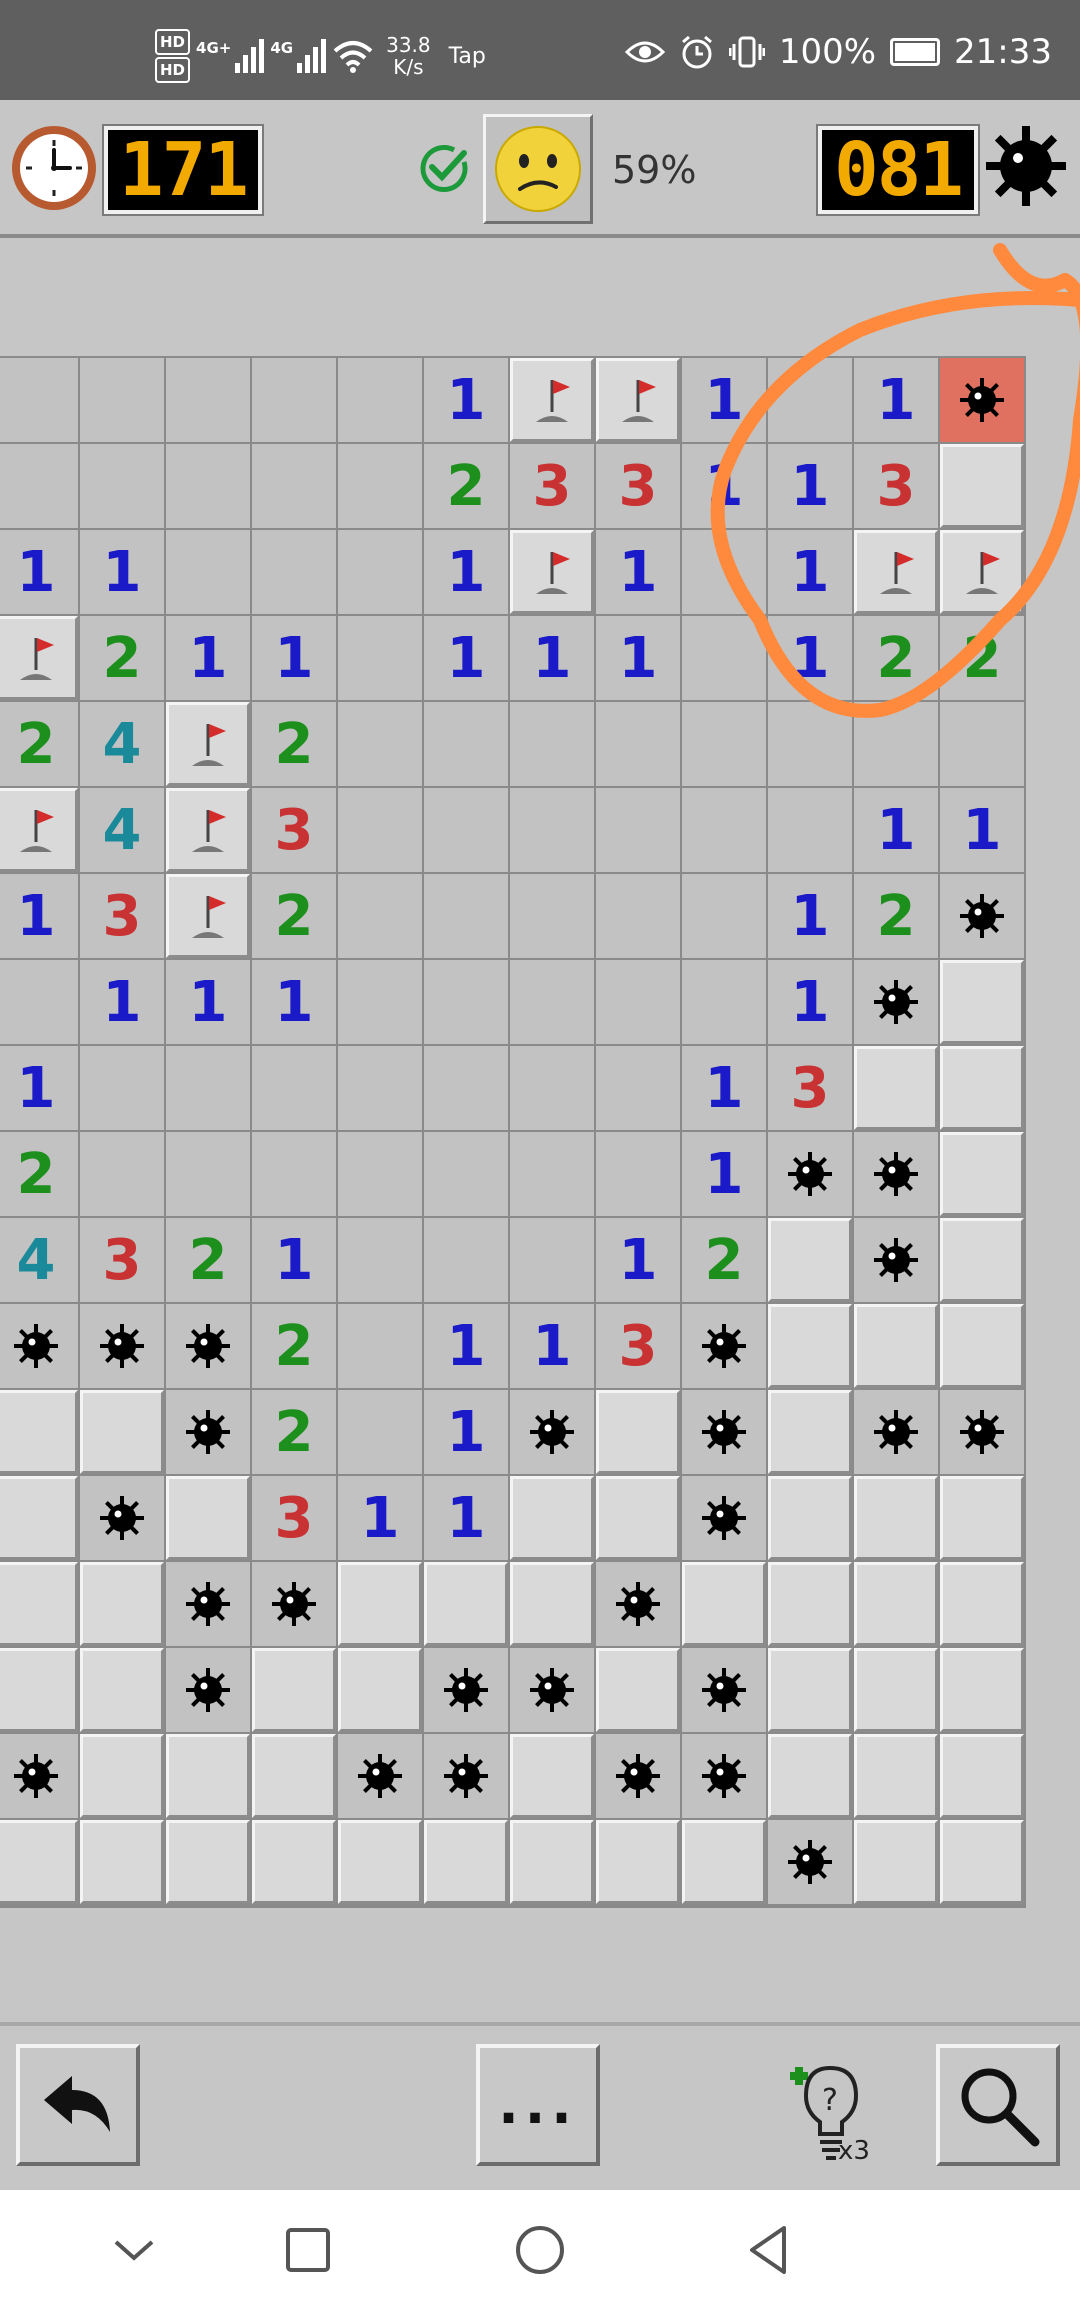  Describe the element at coordinates (134, 2250) in the screenshot. I see `chevron-down-icon` at that location.